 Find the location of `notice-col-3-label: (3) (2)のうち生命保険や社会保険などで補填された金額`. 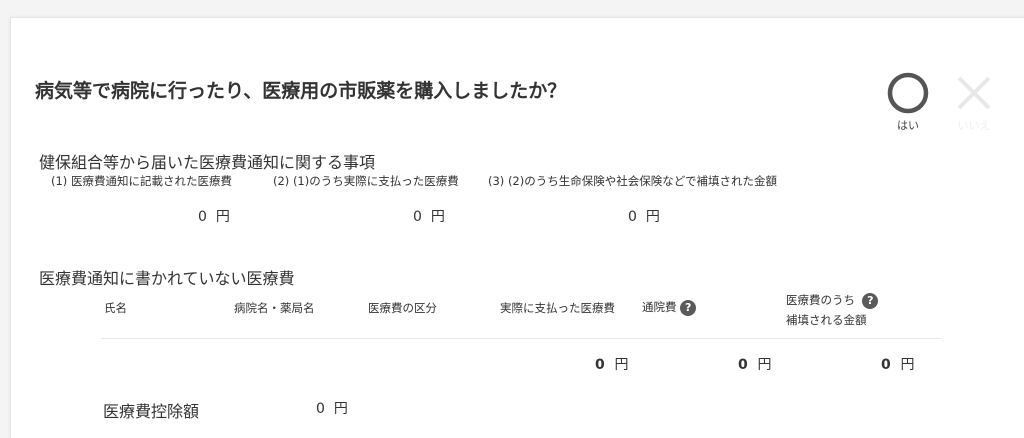

notice-col-3-label: (3) (2)のうち生命保険や社会保険などで補填された金額 is located at coordinates (633, 181).